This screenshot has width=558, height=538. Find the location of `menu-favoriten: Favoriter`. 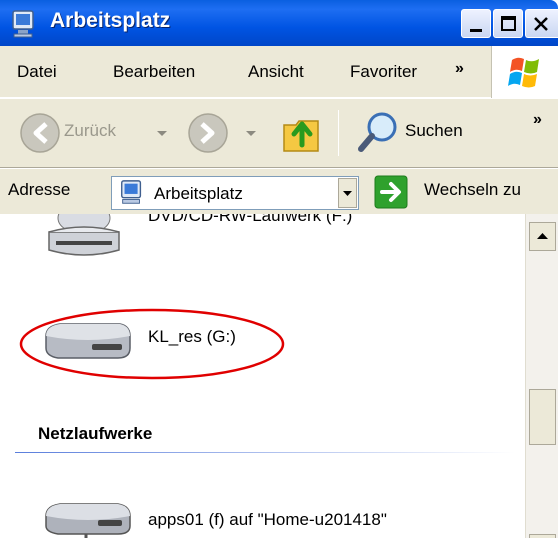

menu-favoriten: Favoriter is located at coordinates (383, 72).